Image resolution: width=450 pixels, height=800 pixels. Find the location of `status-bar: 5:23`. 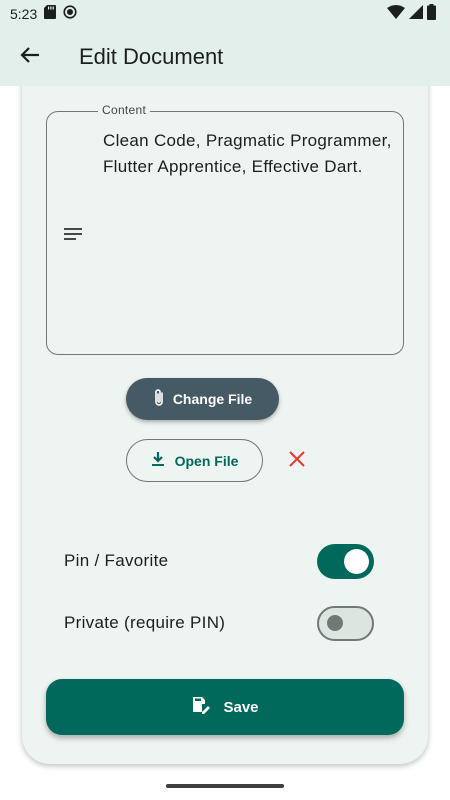

status-bar: 5:23 is located at coordinates (225, 14).